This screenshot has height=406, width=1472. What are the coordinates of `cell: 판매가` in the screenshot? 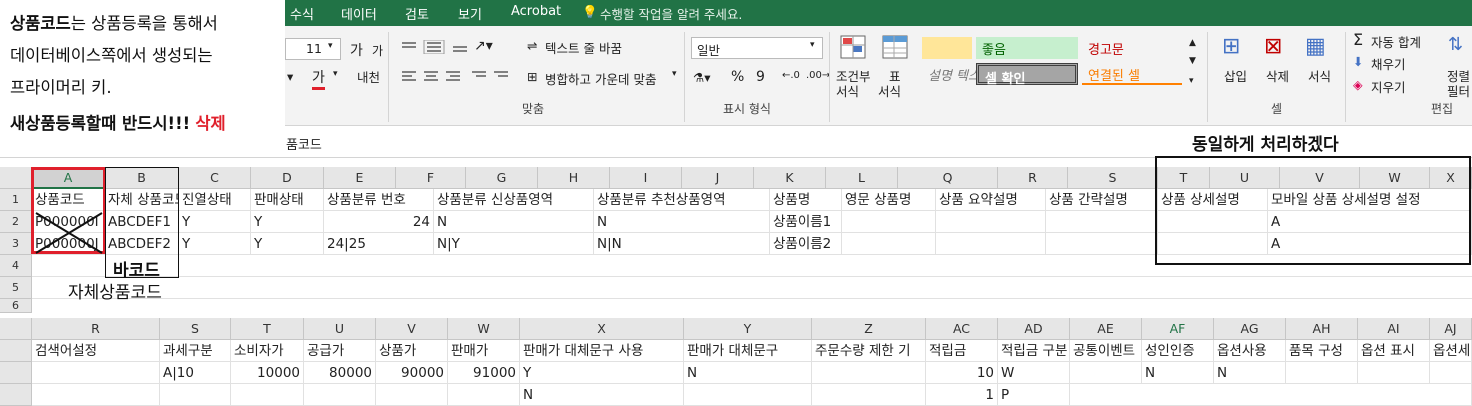 It's located at (484, 351).